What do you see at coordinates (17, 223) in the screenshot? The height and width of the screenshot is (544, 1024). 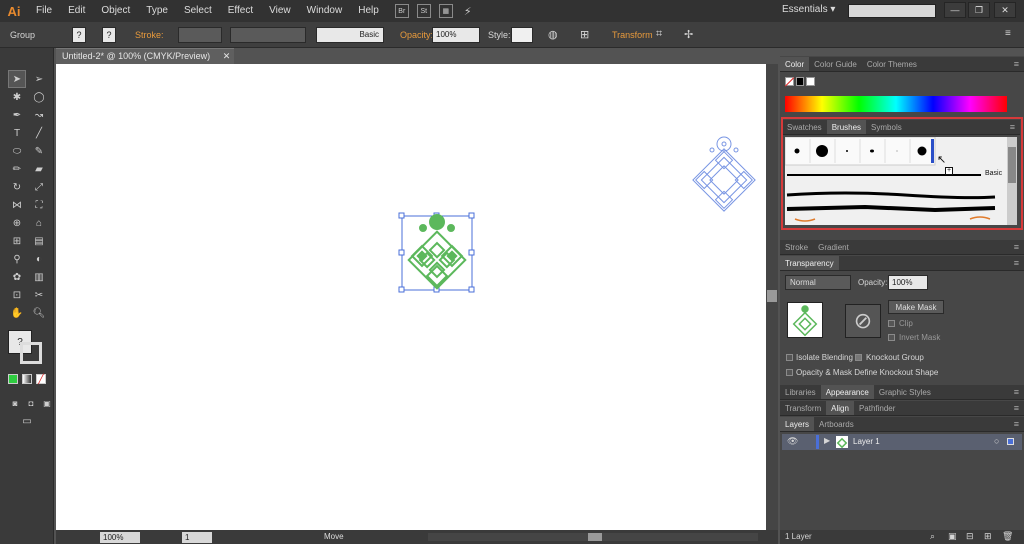 I see `shape-builder-icon: ⊕` at bounding box center [17, 223].